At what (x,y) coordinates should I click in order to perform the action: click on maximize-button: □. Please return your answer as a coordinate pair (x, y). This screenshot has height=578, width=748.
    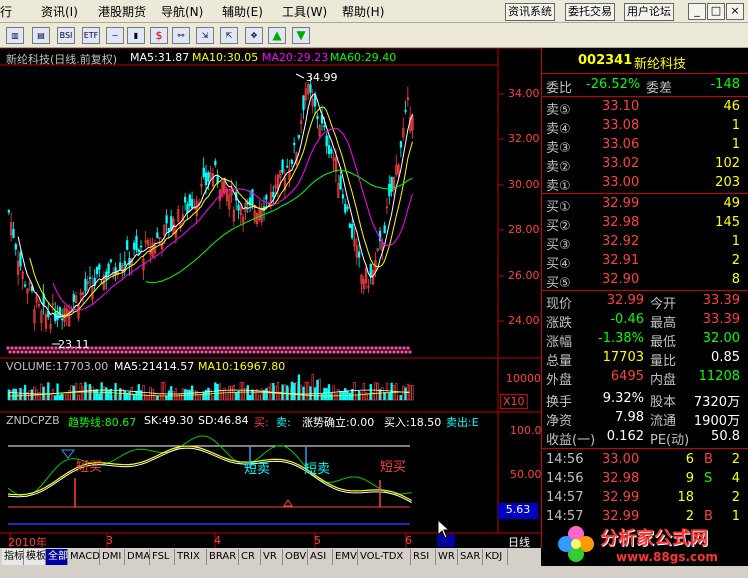
    Looking at the image, I should click on (716, 11).